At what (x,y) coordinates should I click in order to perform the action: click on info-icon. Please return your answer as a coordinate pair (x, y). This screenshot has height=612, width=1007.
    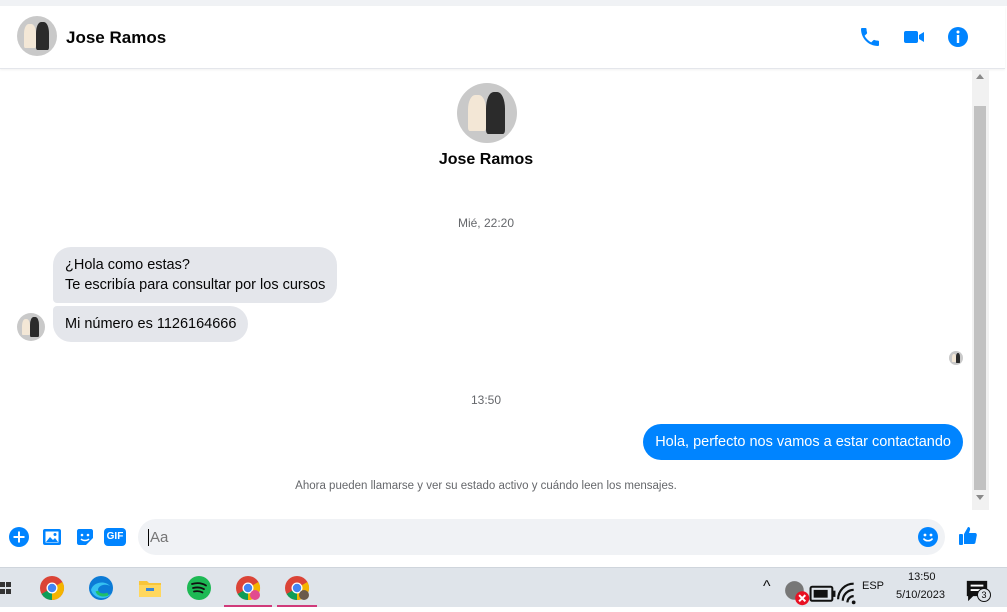
    Looking at the image, I should click on (958, 37).